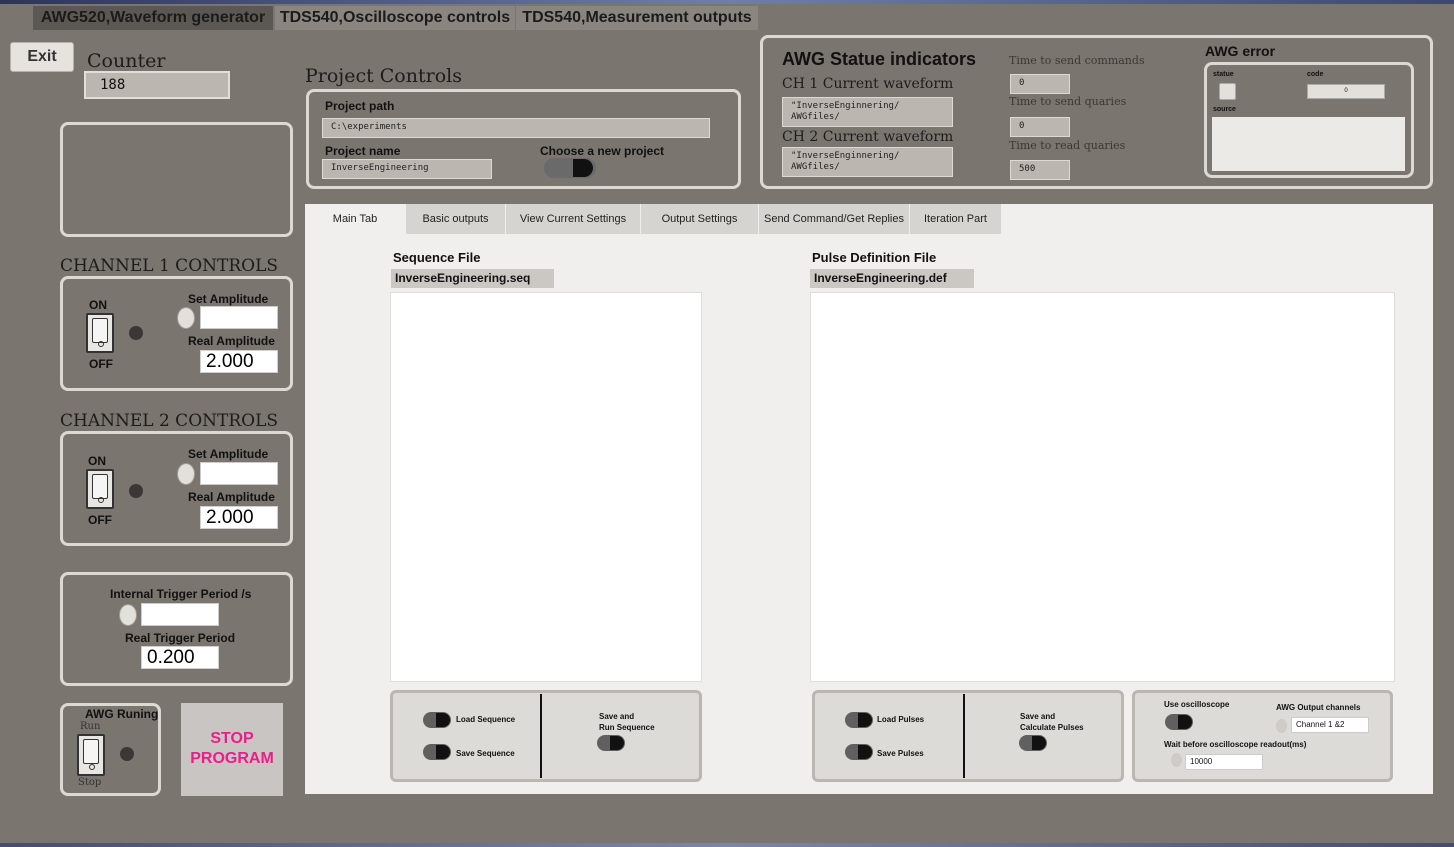 This screenshot has height=847, width=1454. What do you see at coordinates (485, 753) in the screenshot?
I see `save-sequence-label: Save Sequence` at bounding box center [485, 753].